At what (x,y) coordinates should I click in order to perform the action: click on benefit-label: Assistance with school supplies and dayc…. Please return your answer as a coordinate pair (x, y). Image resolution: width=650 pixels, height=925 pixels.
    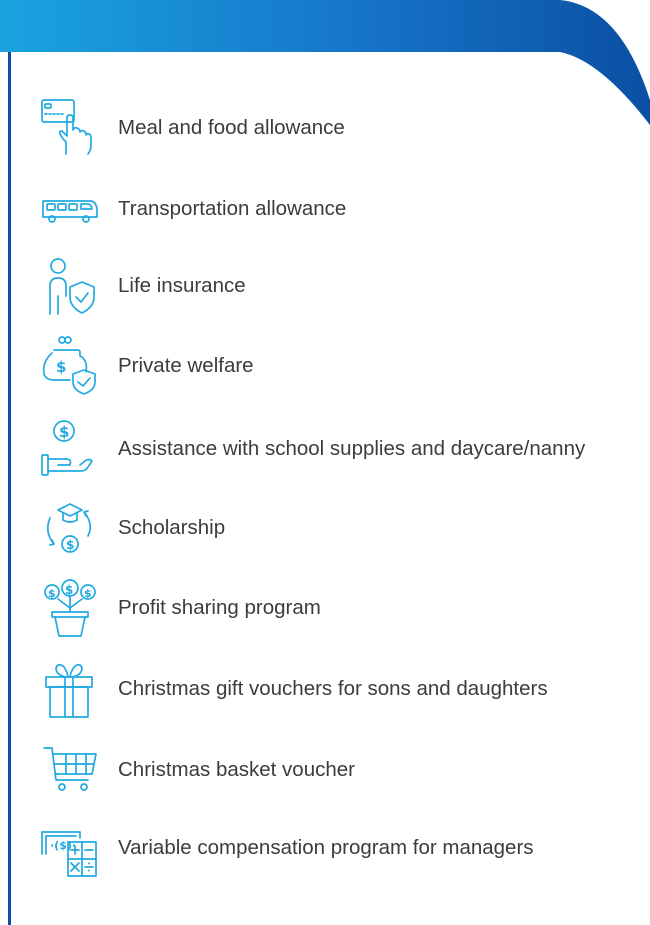
    Looking at the image, I should click on (352, 448).